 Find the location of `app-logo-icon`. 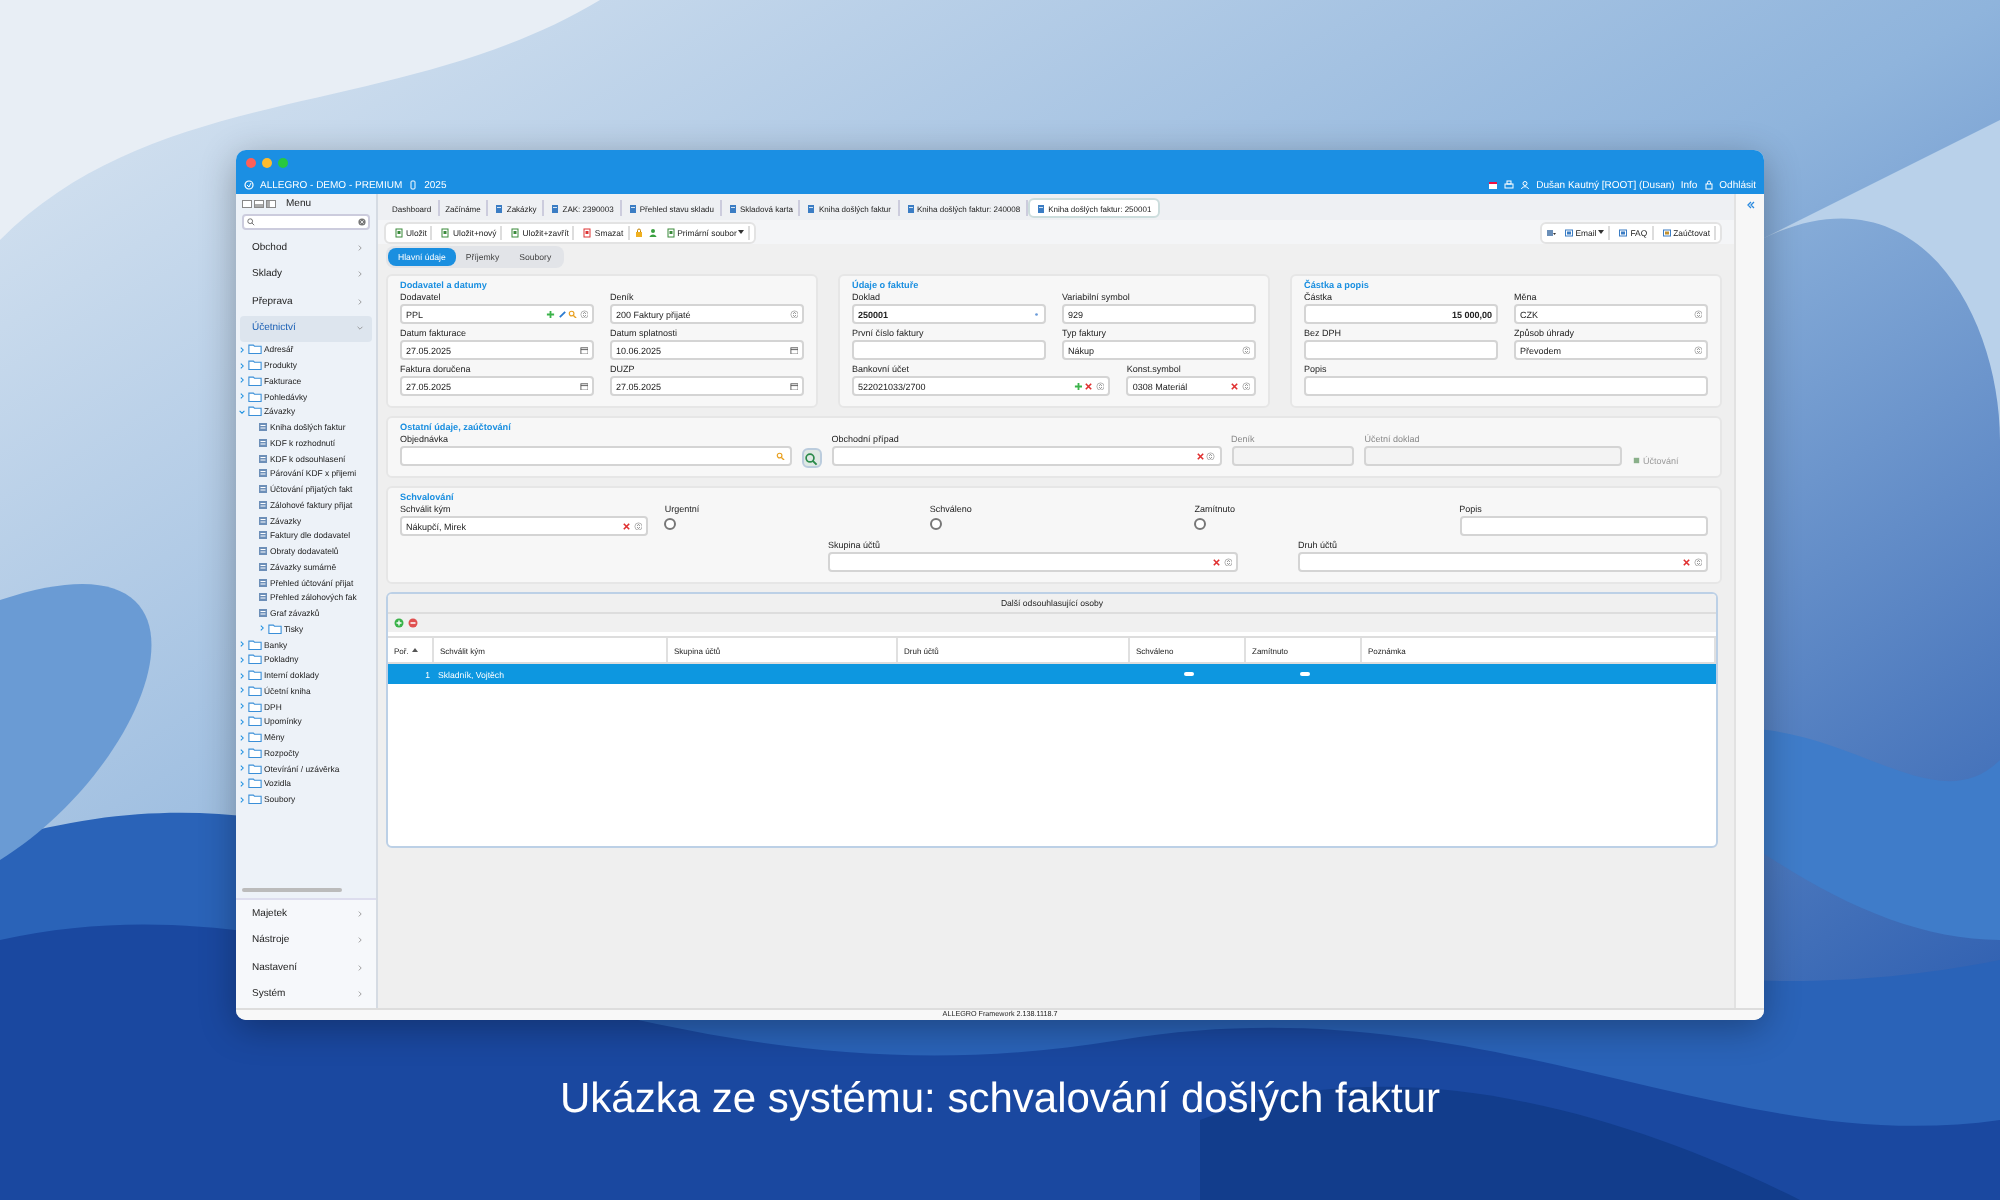

app-logo-icon is located at coordinates (249, 185).